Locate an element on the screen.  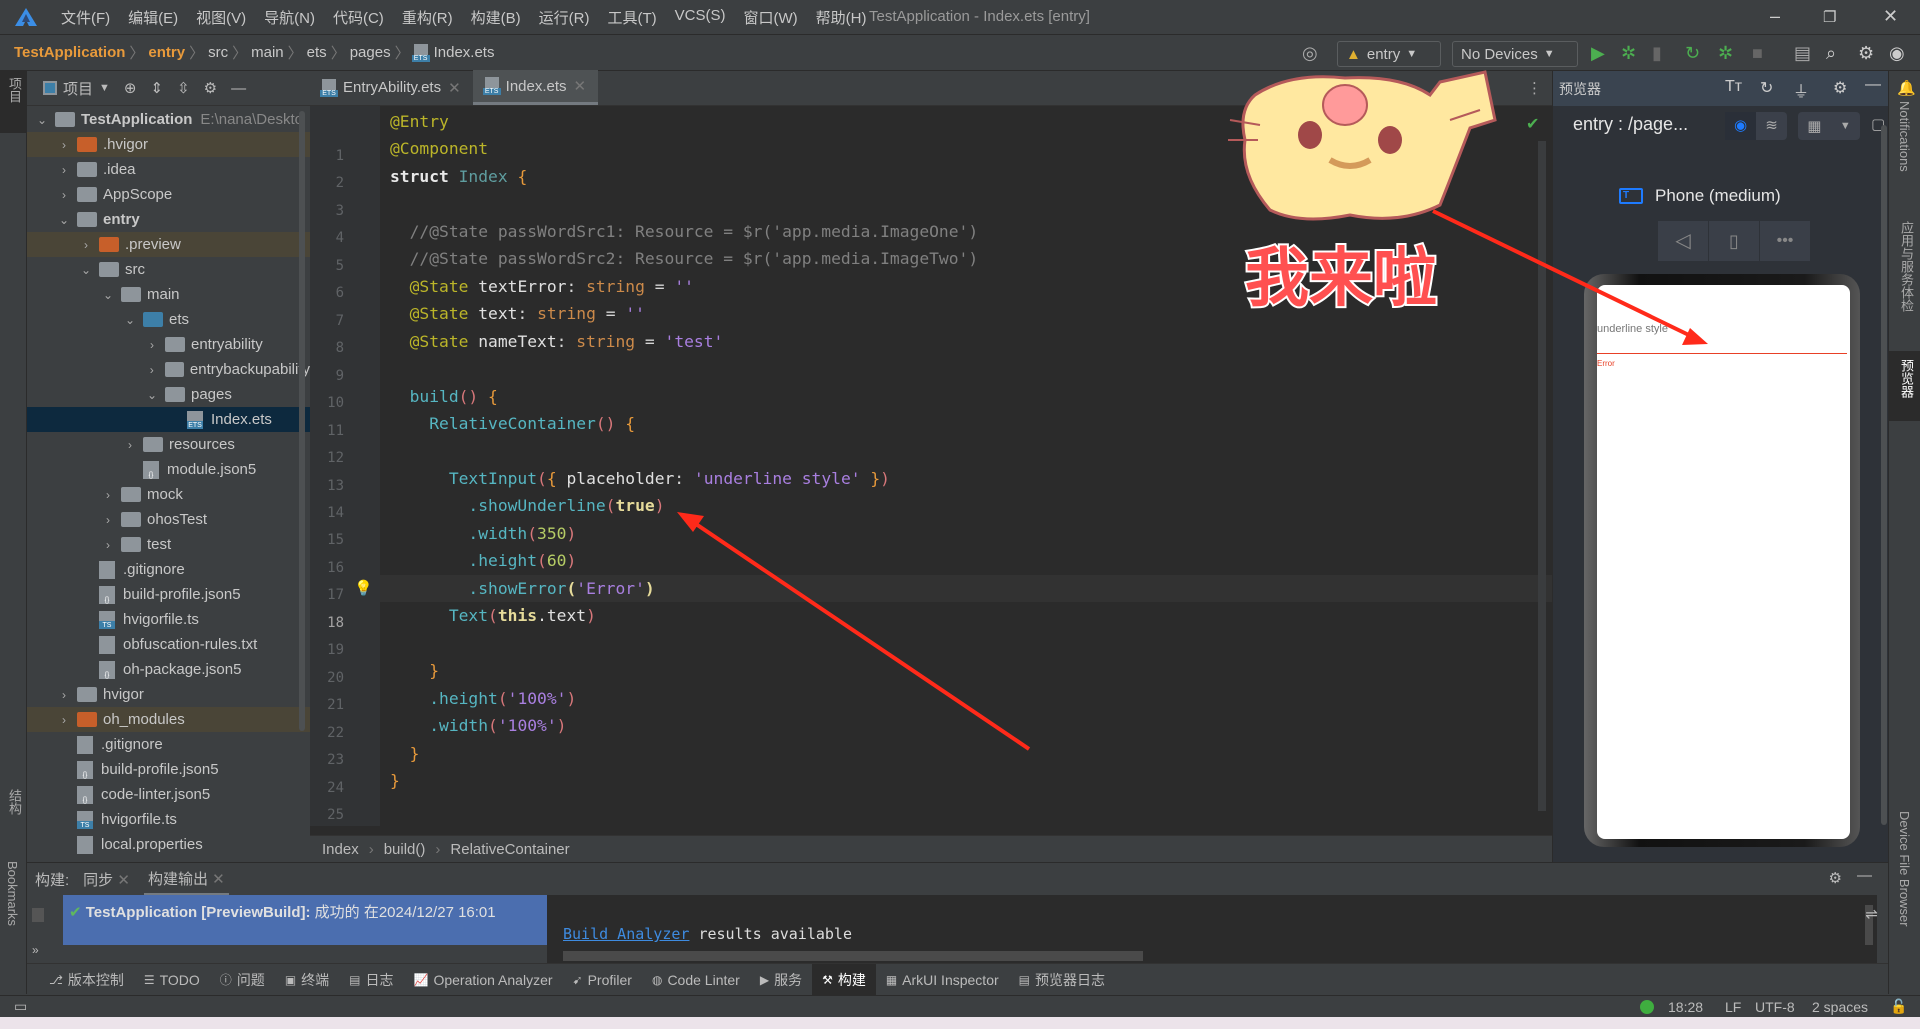
previewer-tool-button: 预览器 is located at coordinates (1904, 386).